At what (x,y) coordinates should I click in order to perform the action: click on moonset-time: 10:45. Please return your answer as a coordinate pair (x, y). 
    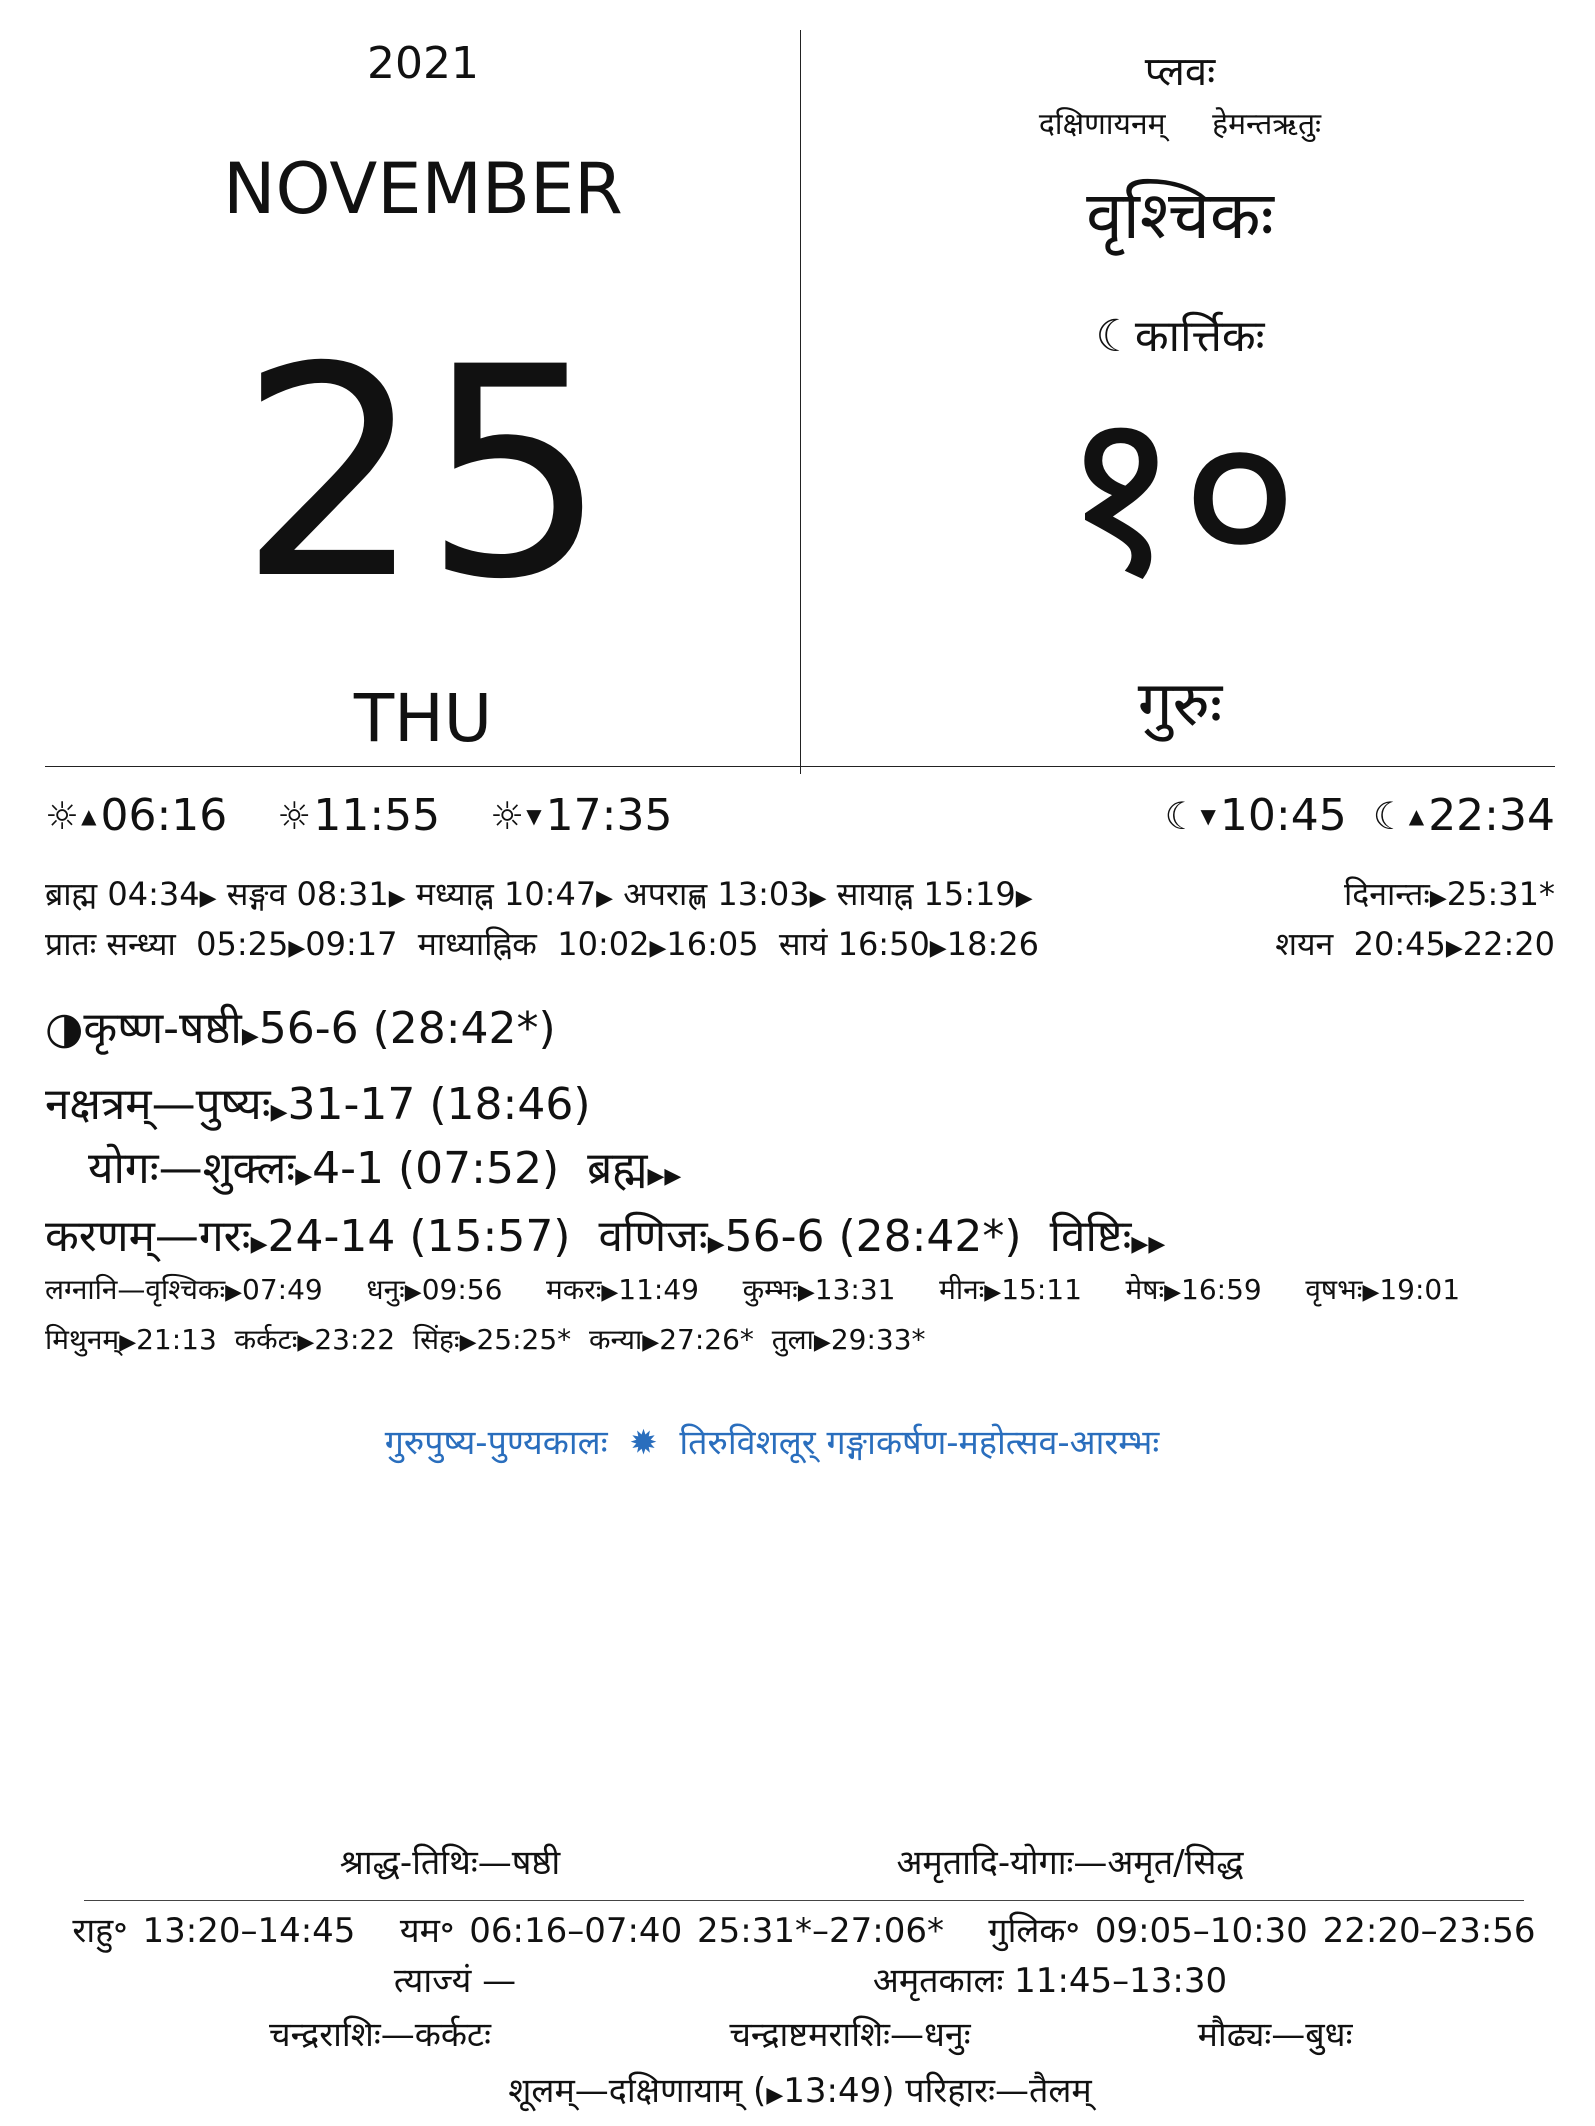
    Looking at the image, I should click on (1283, 815).